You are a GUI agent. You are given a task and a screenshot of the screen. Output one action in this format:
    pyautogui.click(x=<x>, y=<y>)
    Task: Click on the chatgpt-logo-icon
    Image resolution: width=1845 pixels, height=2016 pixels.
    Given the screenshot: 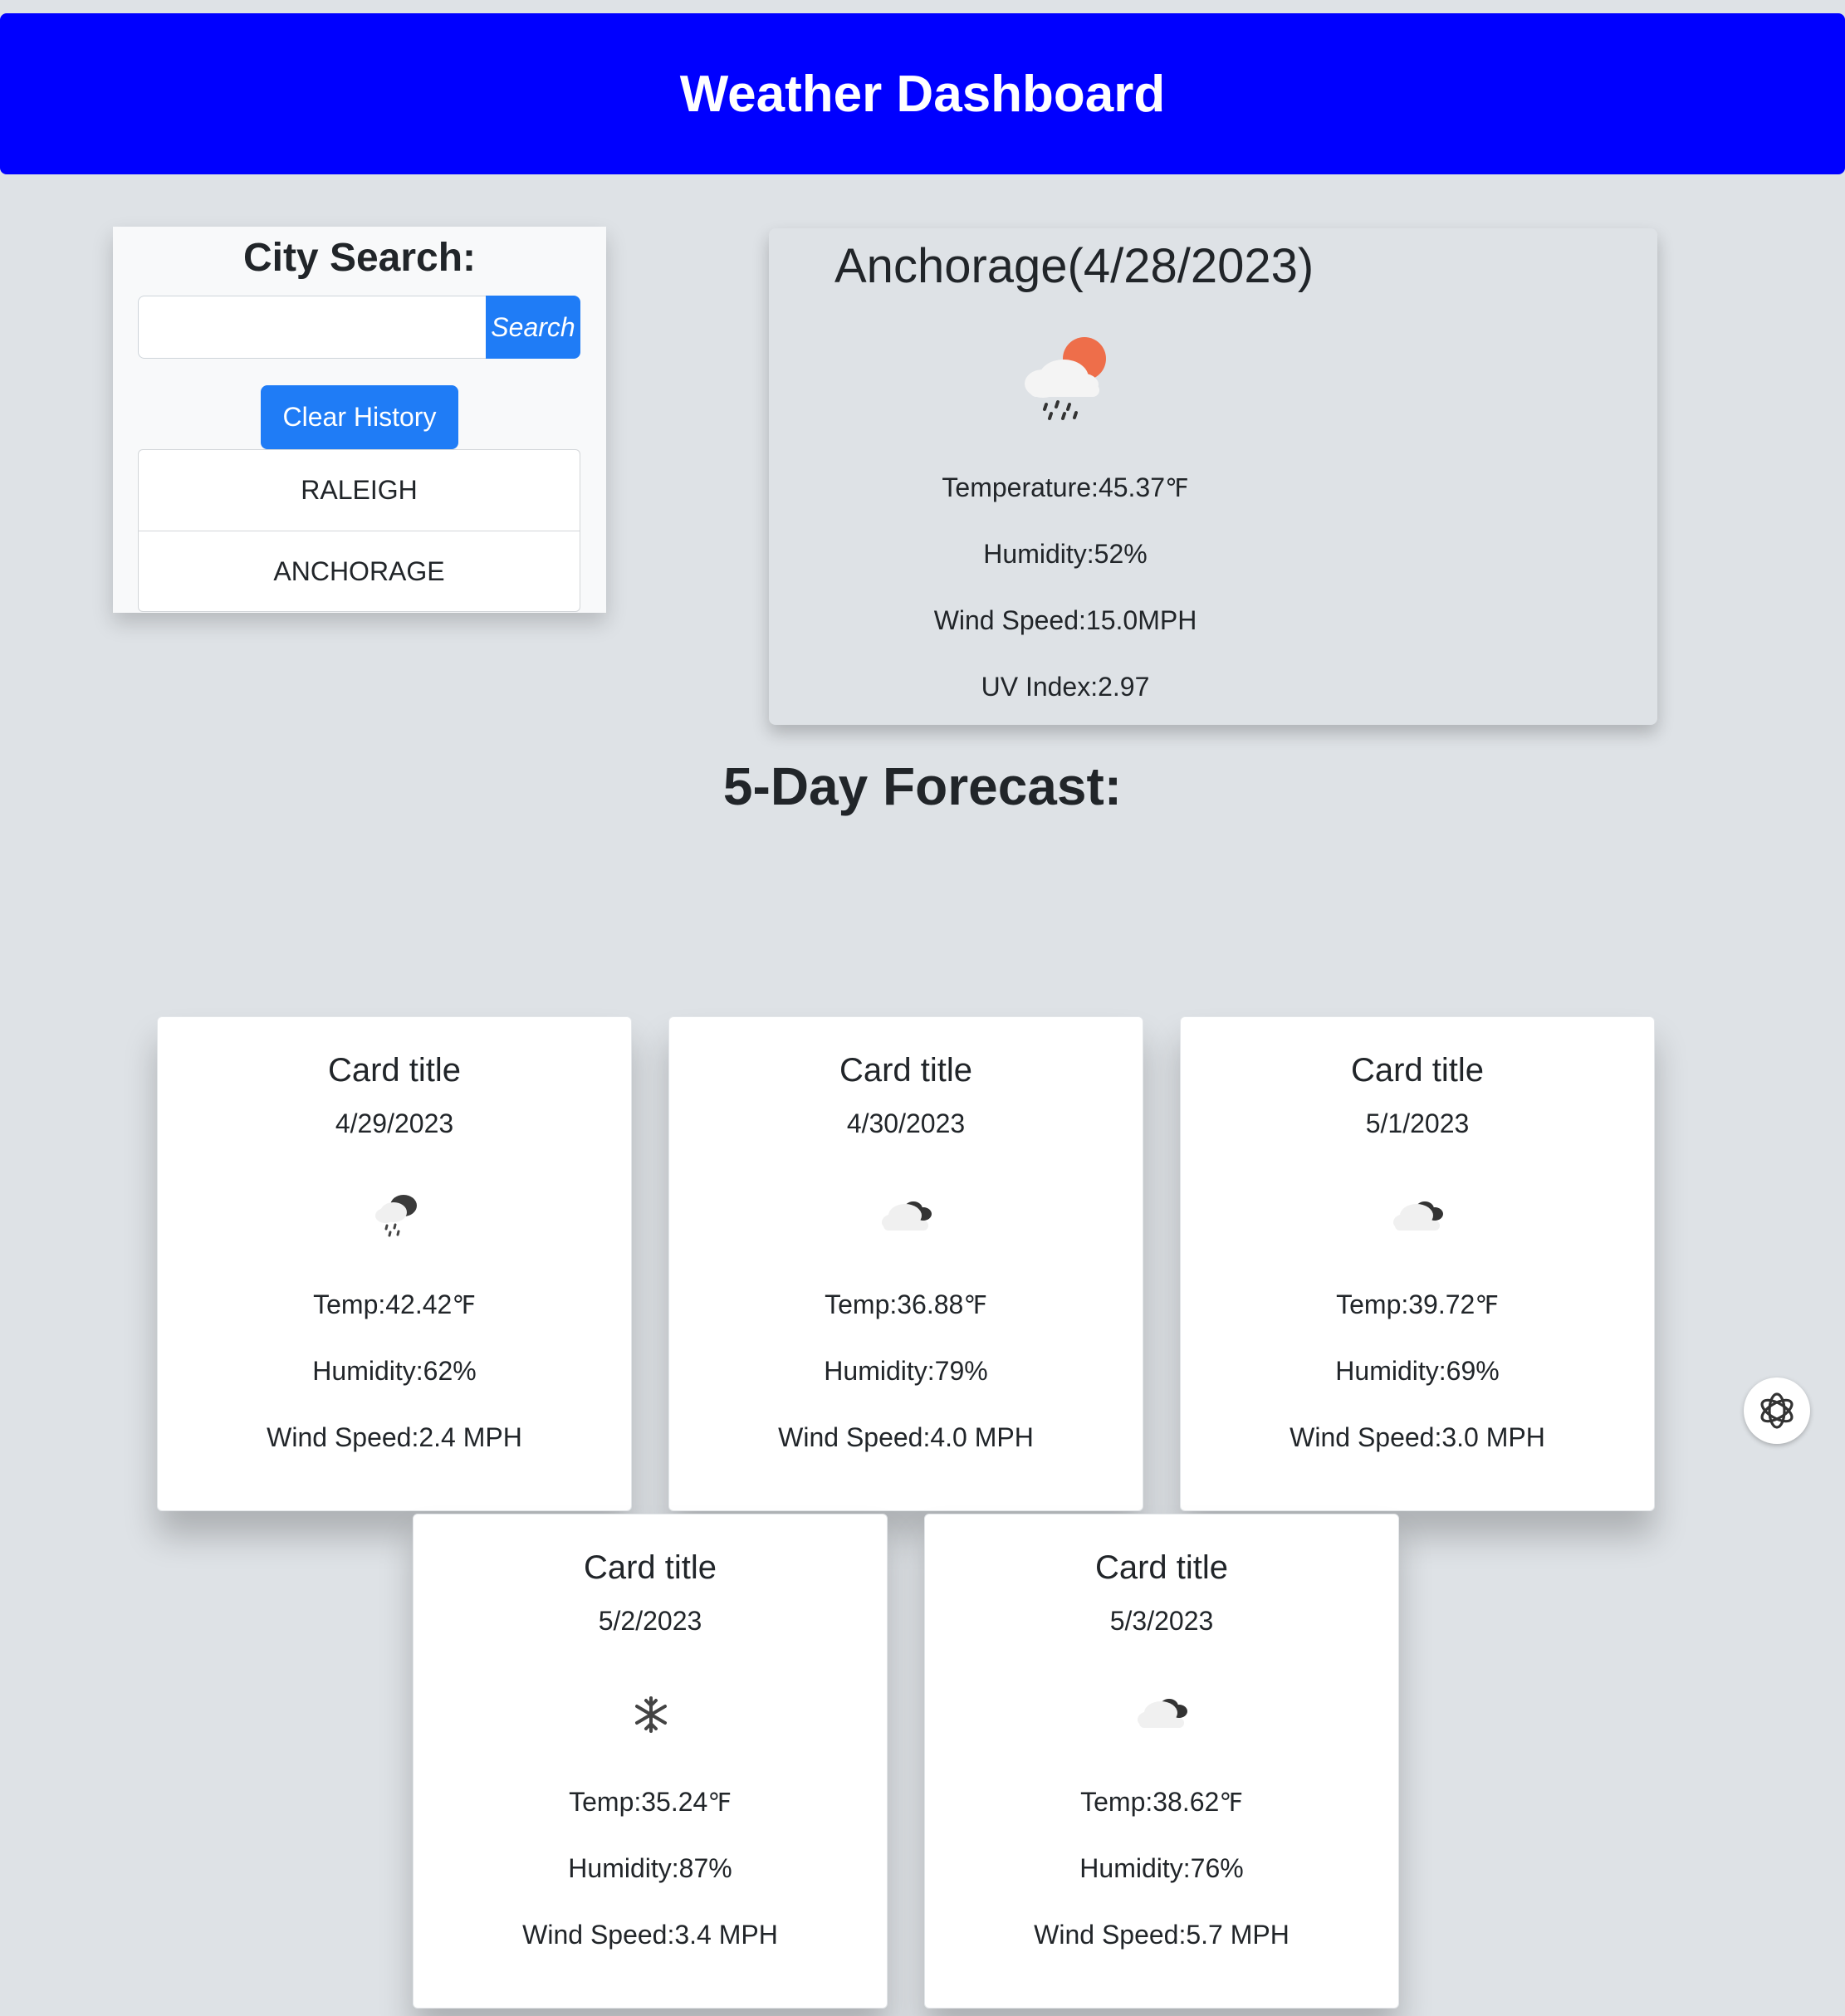 What is the action you would take?
    pyautogui.click(x=1777, y=1410)
    